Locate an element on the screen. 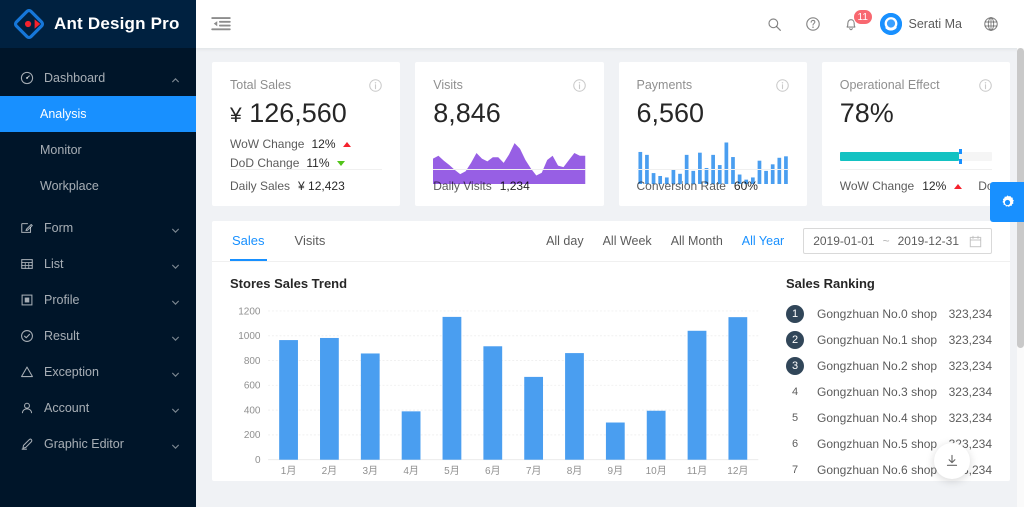 Image resolution: width=1024 pixels, height=507 pixels. gear-icon is located at coordinates (1007, 200).